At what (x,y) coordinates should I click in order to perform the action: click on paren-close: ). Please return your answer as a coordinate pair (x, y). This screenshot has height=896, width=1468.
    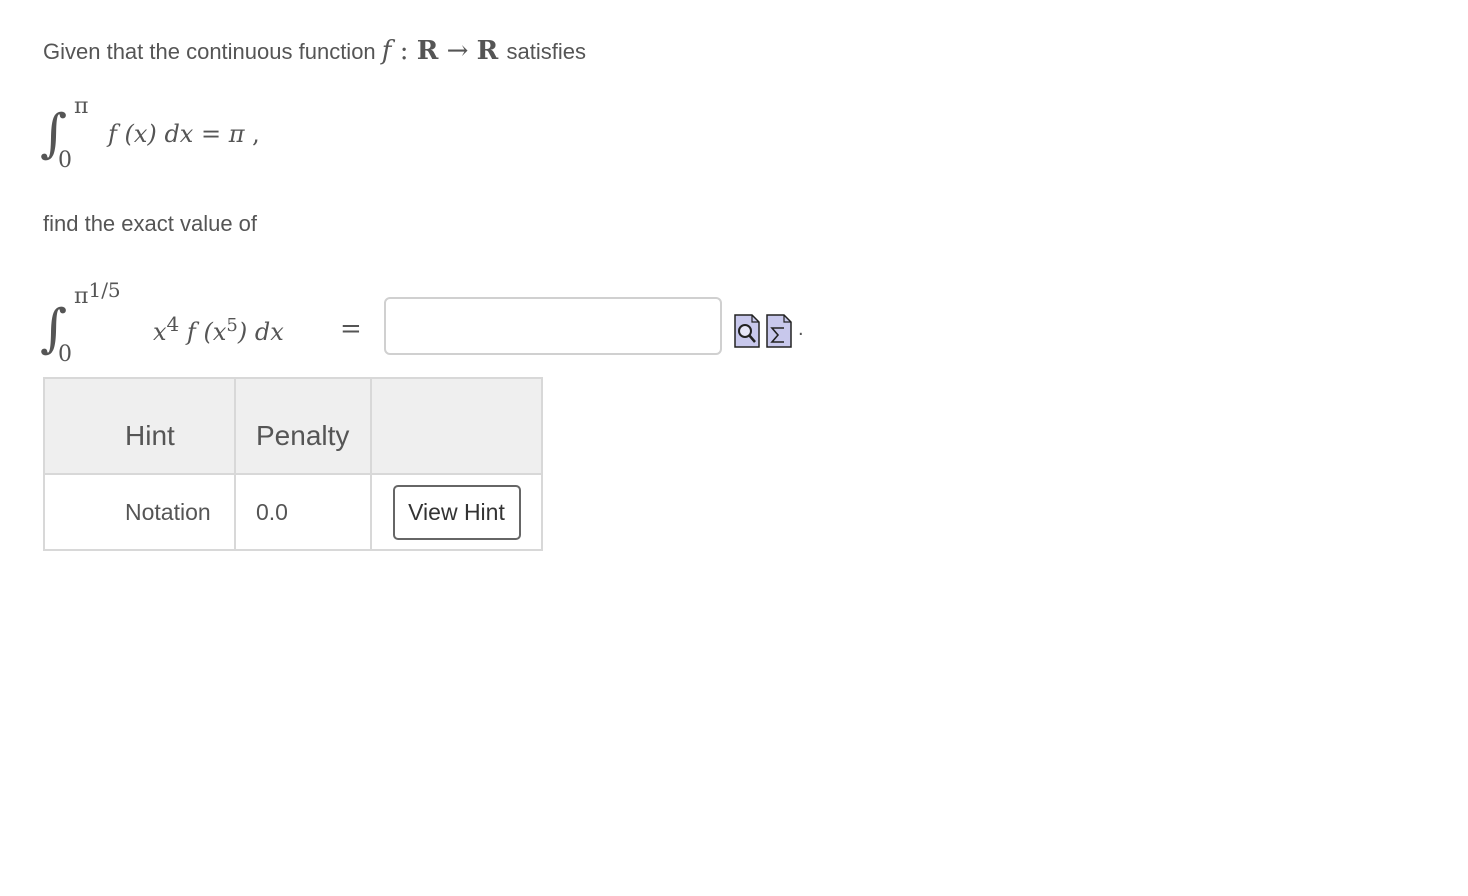
    Looking at the image, I should click on (242, 332).